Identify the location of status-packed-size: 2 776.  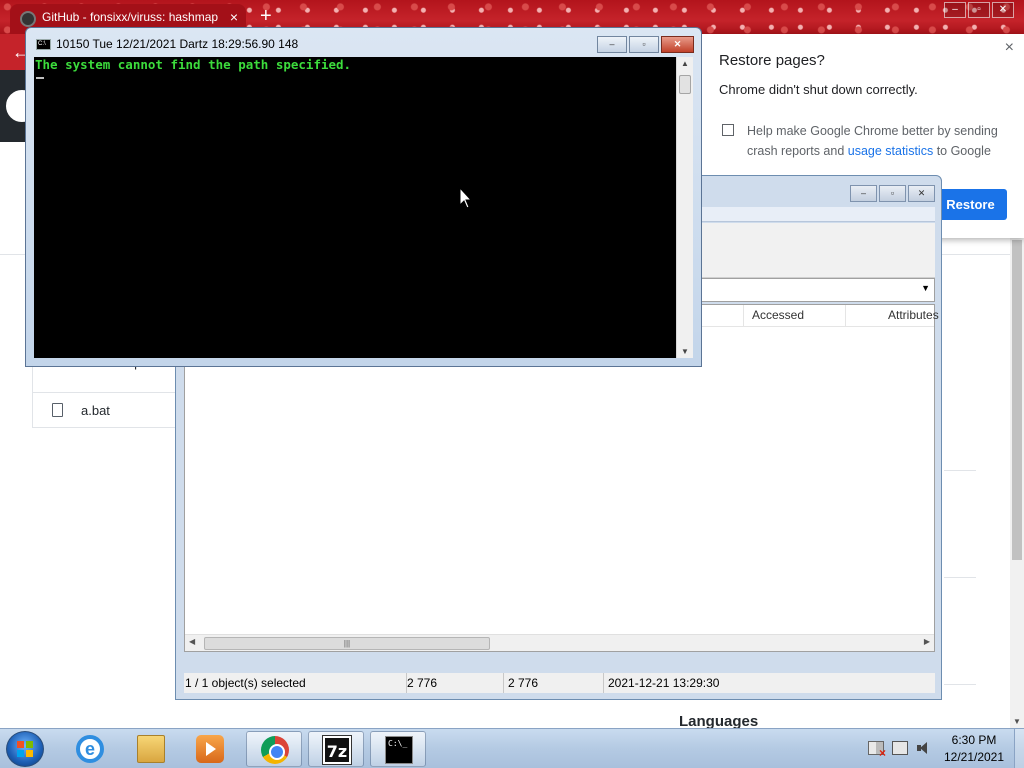
(523, 683).